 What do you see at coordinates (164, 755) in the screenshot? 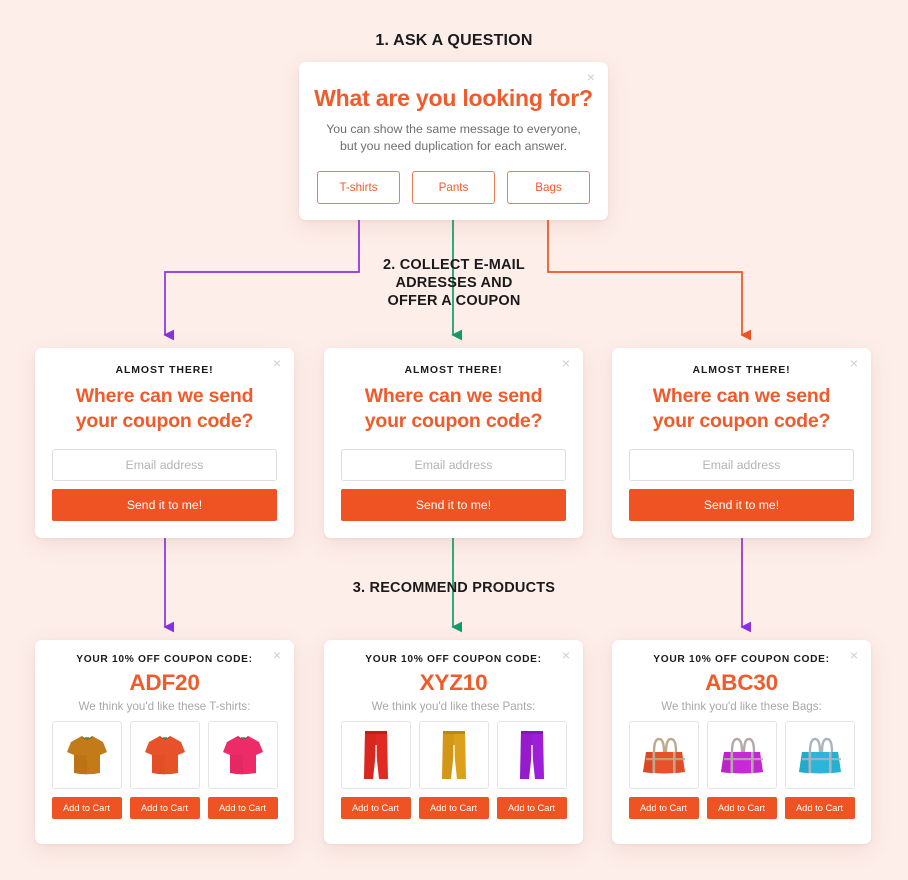
I see `tshirt-orange-icon` at bounding box center [164, 755].